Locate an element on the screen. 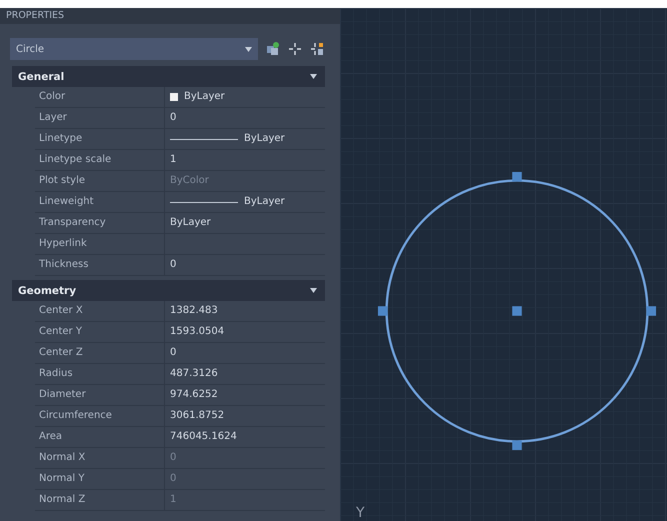 This screenshot has height=521, width=667. property-label: Thickness is located at coordinates (100, 265).